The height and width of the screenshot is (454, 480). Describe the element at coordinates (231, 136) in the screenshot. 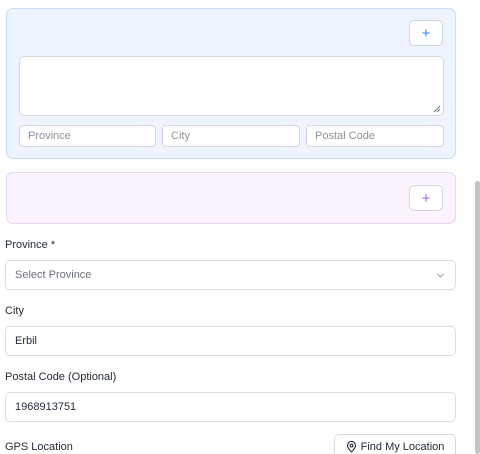

I see `address-city-input: City` at that location.